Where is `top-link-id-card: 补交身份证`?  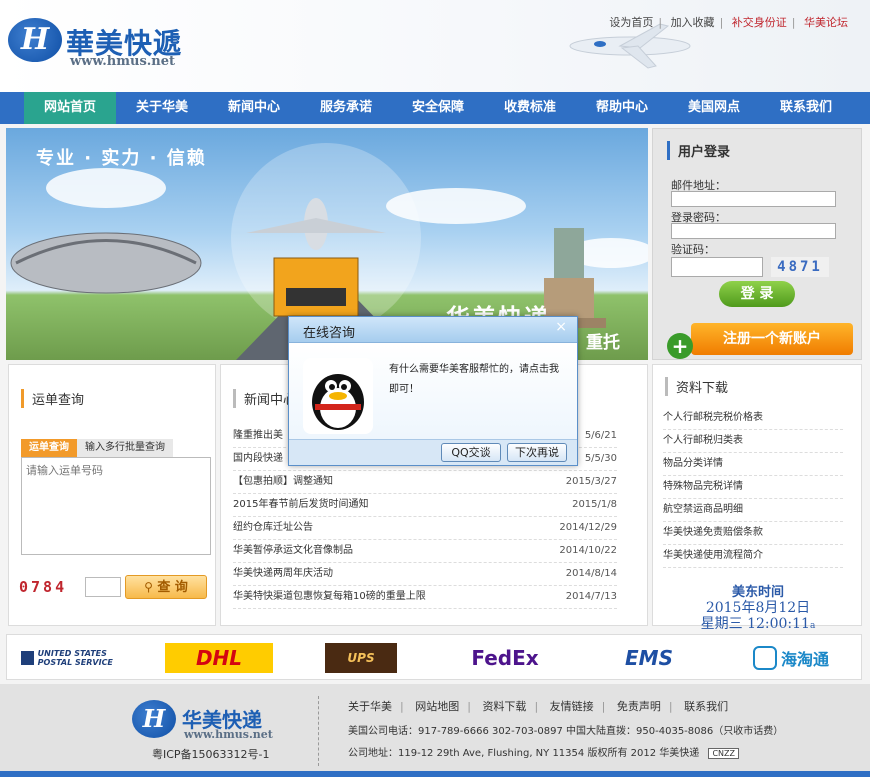 top-link-id-card: 补交身份证 is located at coordinates (759, 22).